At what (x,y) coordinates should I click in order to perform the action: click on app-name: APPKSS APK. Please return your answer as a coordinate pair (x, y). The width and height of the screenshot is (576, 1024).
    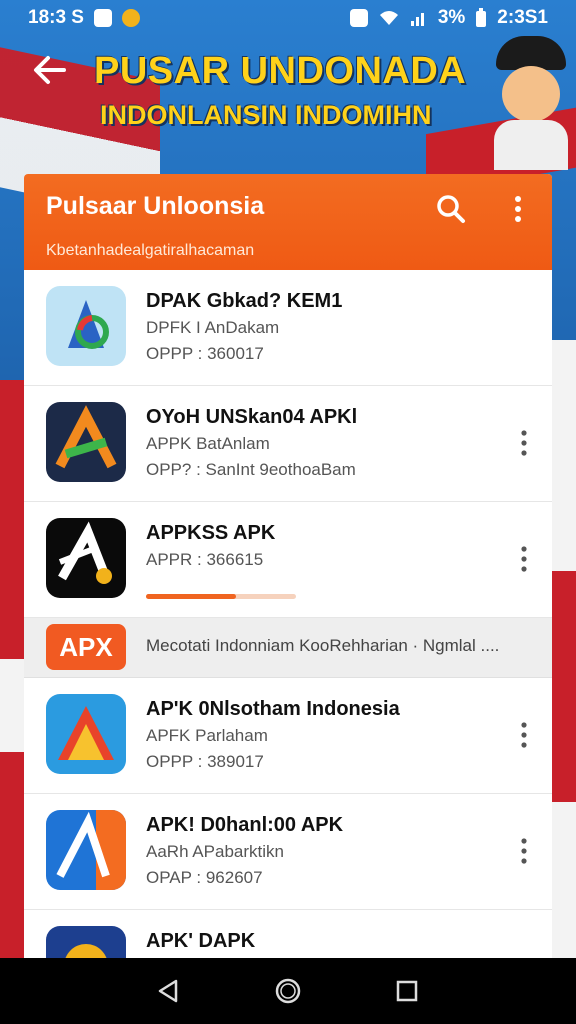
    Looking at the image, I should click on (211, 533).